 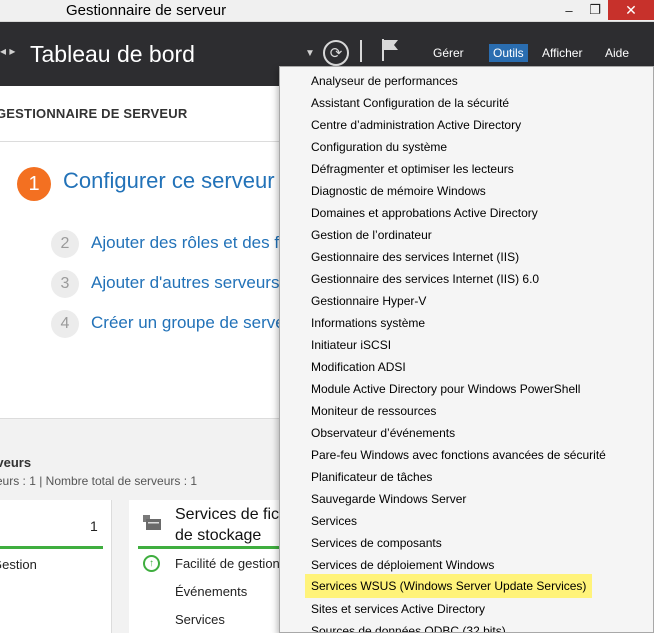 I want to click on window-title: Gestionnaire de serveur, so click(x=146, y=10).